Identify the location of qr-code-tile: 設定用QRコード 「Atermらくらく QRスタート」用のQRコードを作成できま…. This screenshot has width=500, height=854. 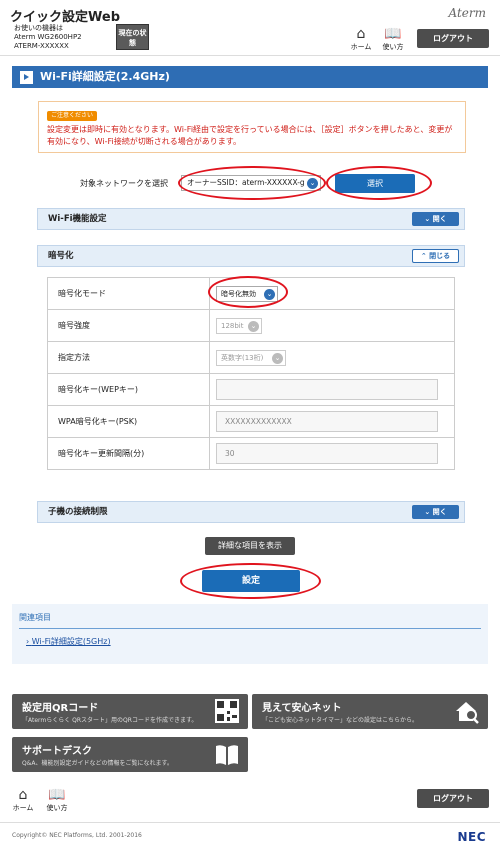
(130, 711).